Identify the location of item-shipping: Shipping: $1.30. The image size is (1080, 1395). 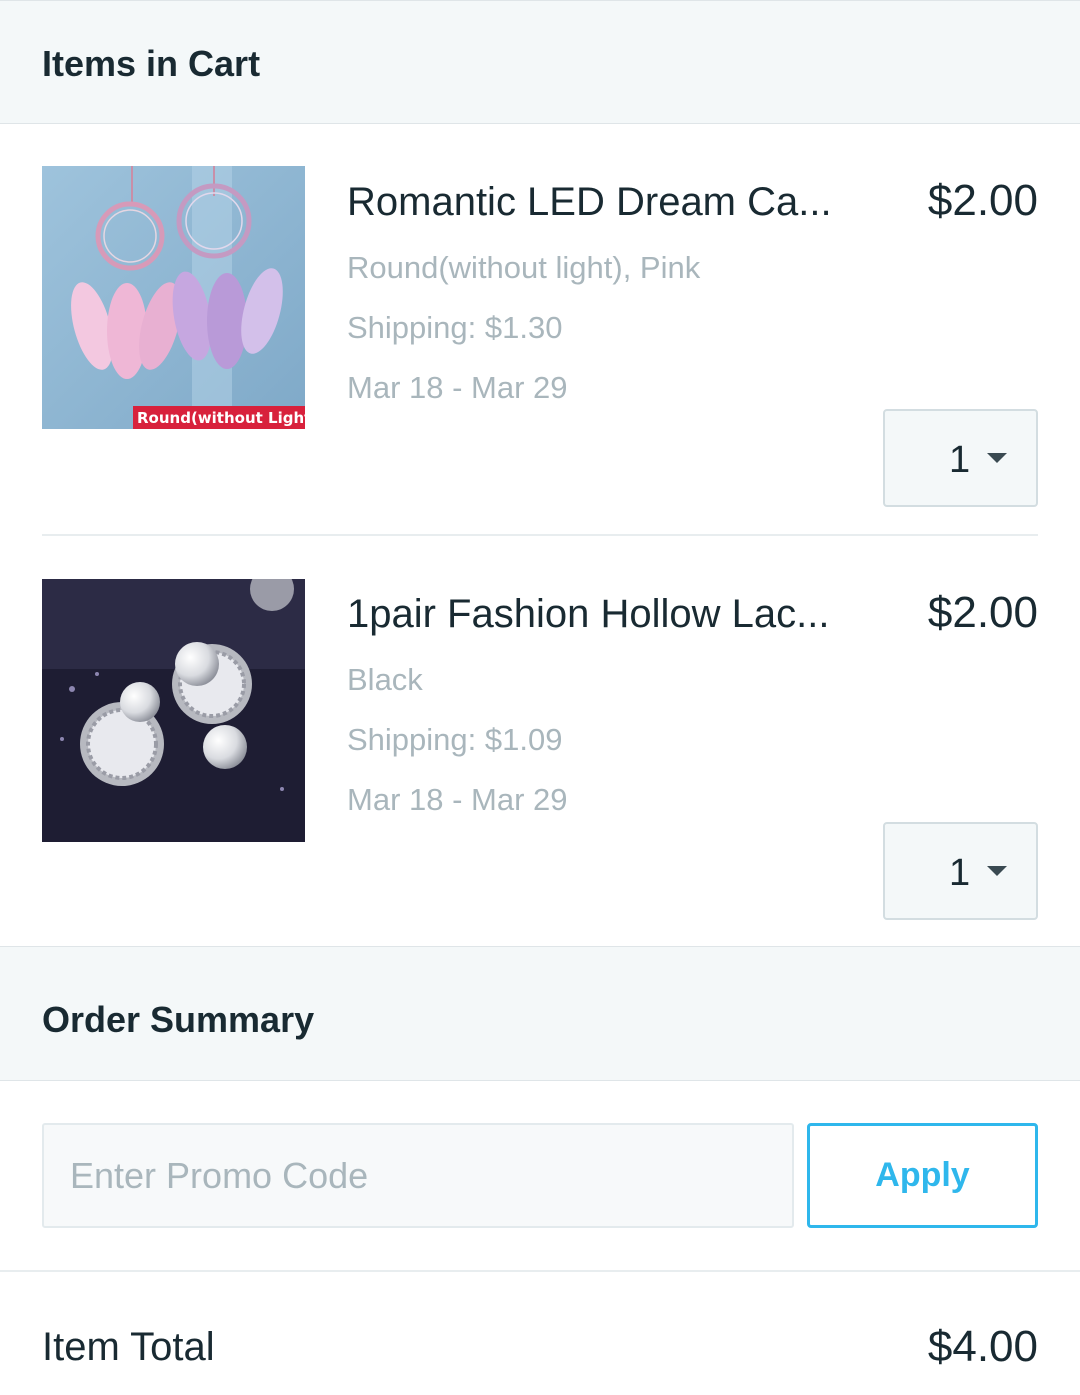
(455, 327).